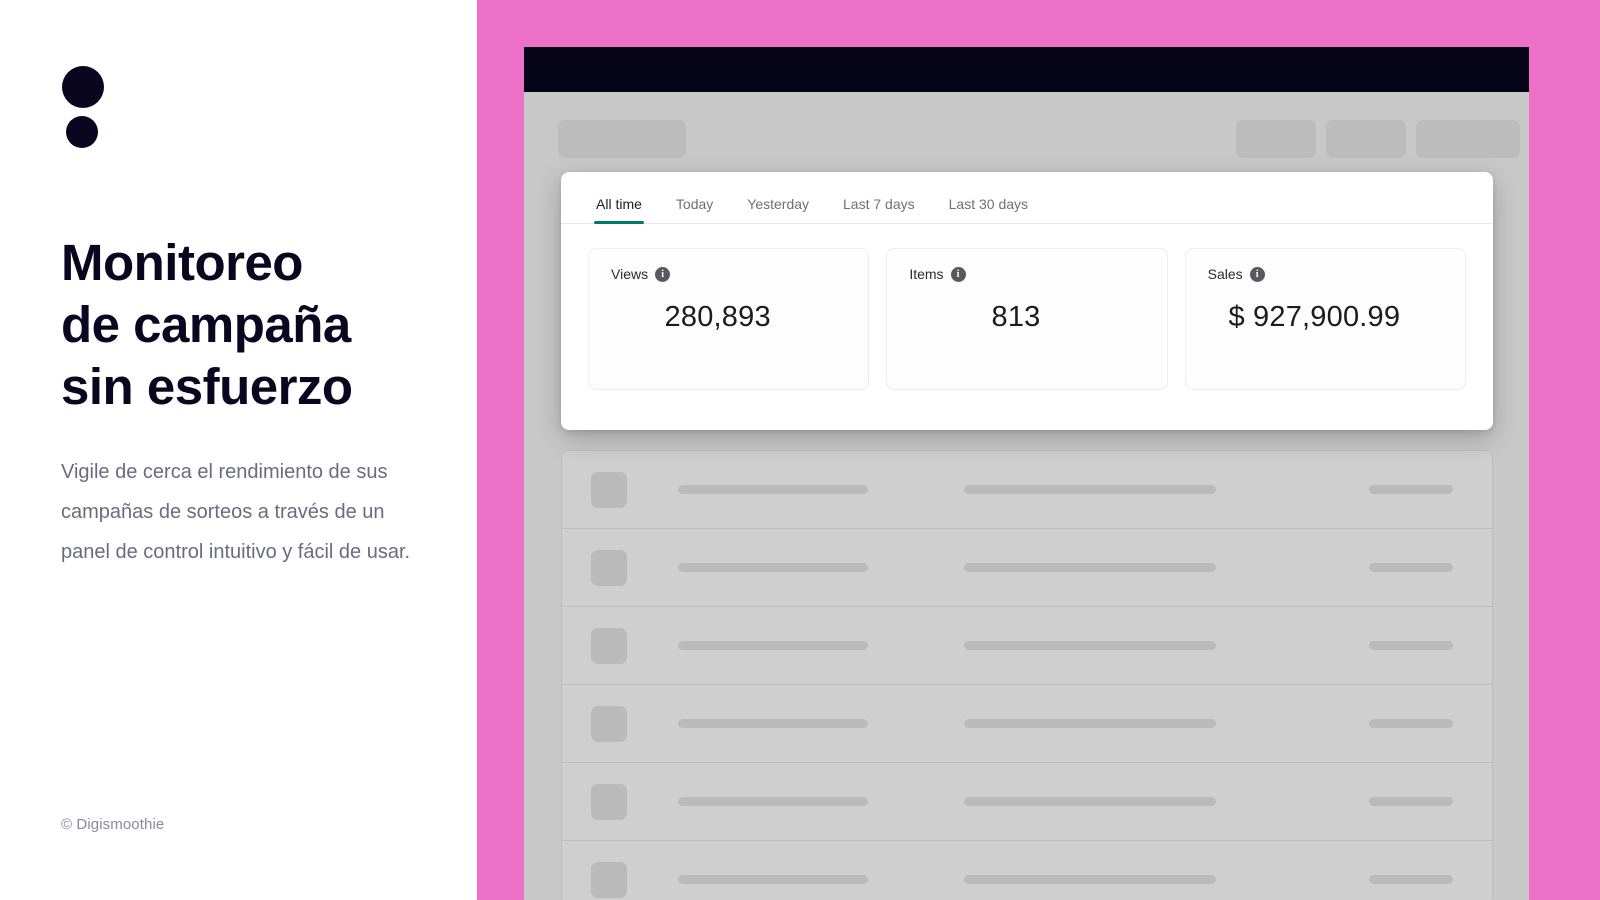 This screenshot has height=900, width=1600. Describe the element at coordinates (113, 824) in the screenshot. I see `copyright-footer: © Digismoothie` at that location.